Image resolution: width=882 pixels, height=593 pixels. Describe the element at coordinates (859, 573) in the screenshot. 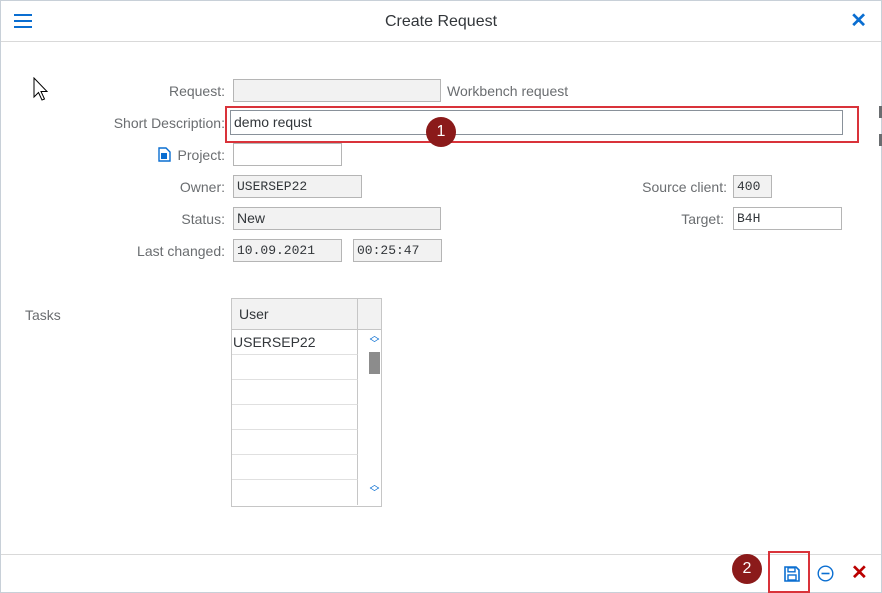

I see `exit-icon: ✕` at that location.